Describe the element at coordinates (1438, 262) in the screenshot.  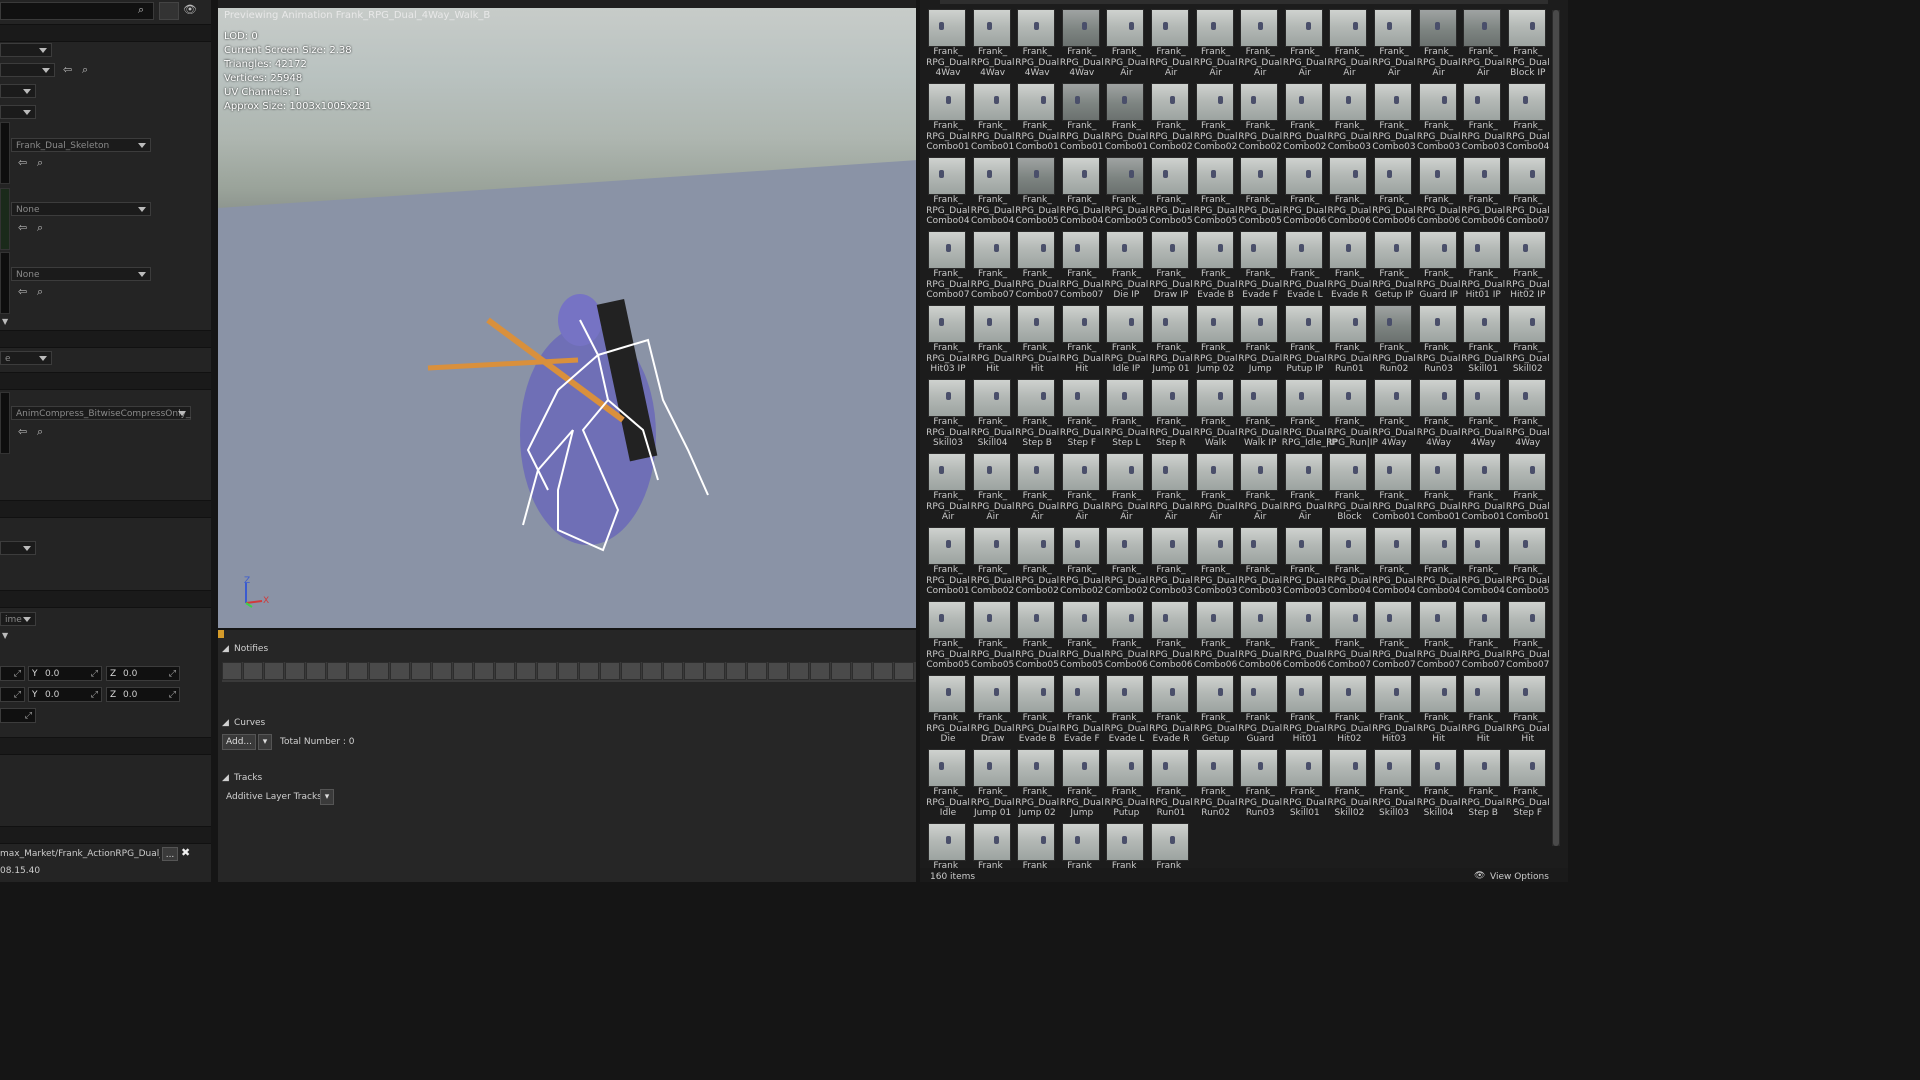
I see `asset-tile: Frank_ RPG_Dual Guard IP` at that location.